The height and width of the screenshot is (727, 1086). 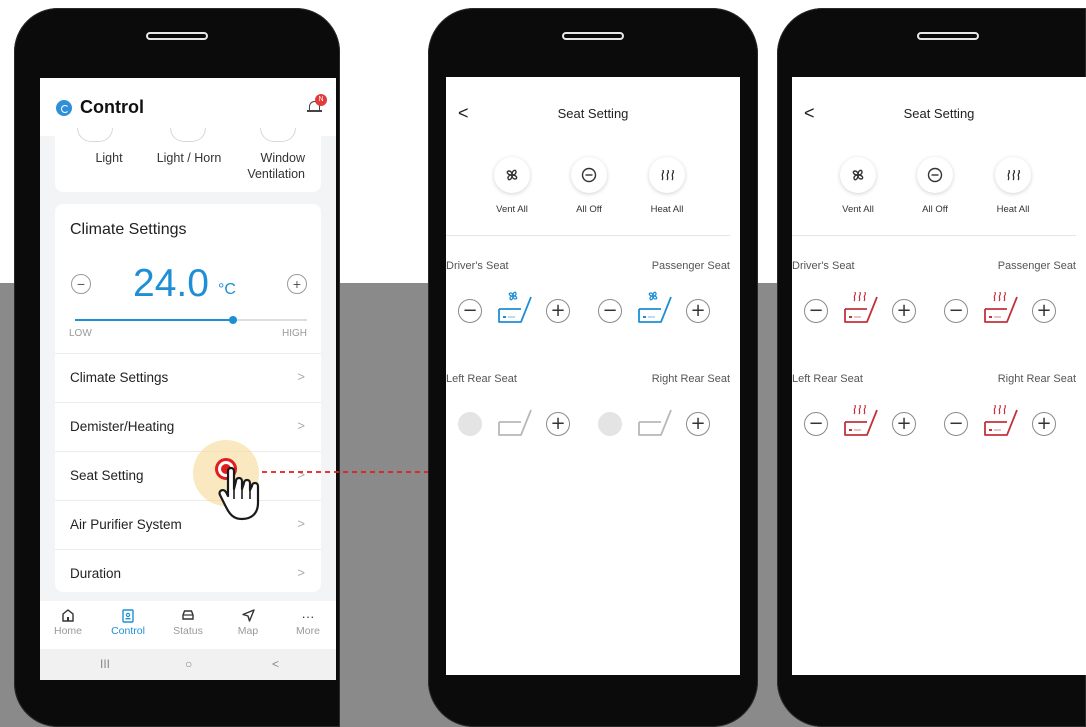 What do you see at coordinates (321, 100) in the screenshot?
I see `notification-badge: N` at bounding box center [321, 100].